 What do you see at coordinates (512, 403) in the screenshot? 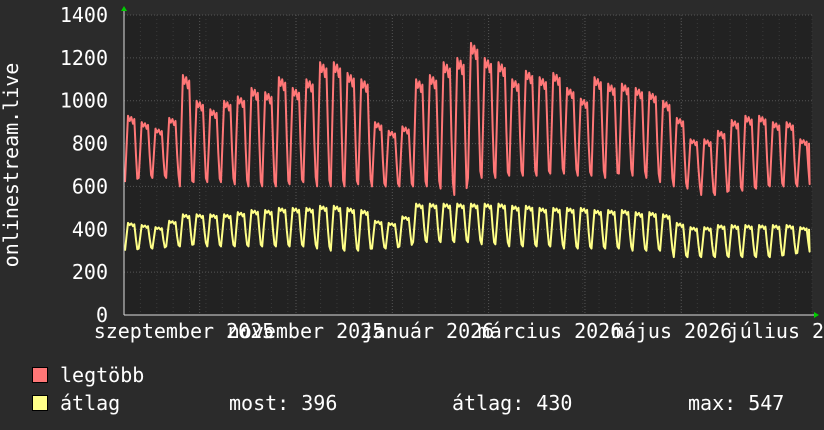
I see `stat-average: átlag: 430` at bounding box center [512, 403].